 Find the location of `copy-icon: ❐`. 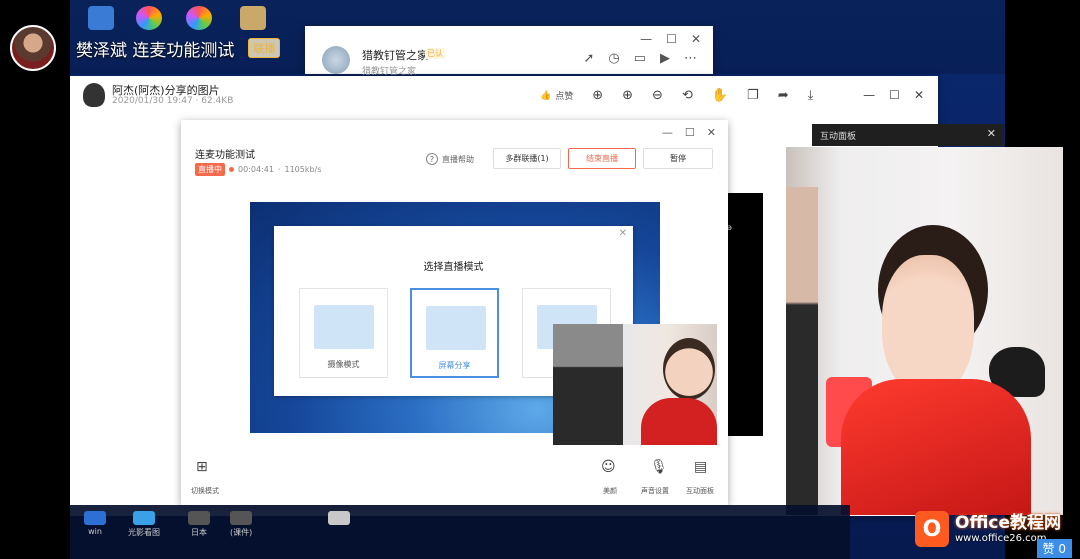

copy-icon: ❐ is located at coordinates (753, 95).